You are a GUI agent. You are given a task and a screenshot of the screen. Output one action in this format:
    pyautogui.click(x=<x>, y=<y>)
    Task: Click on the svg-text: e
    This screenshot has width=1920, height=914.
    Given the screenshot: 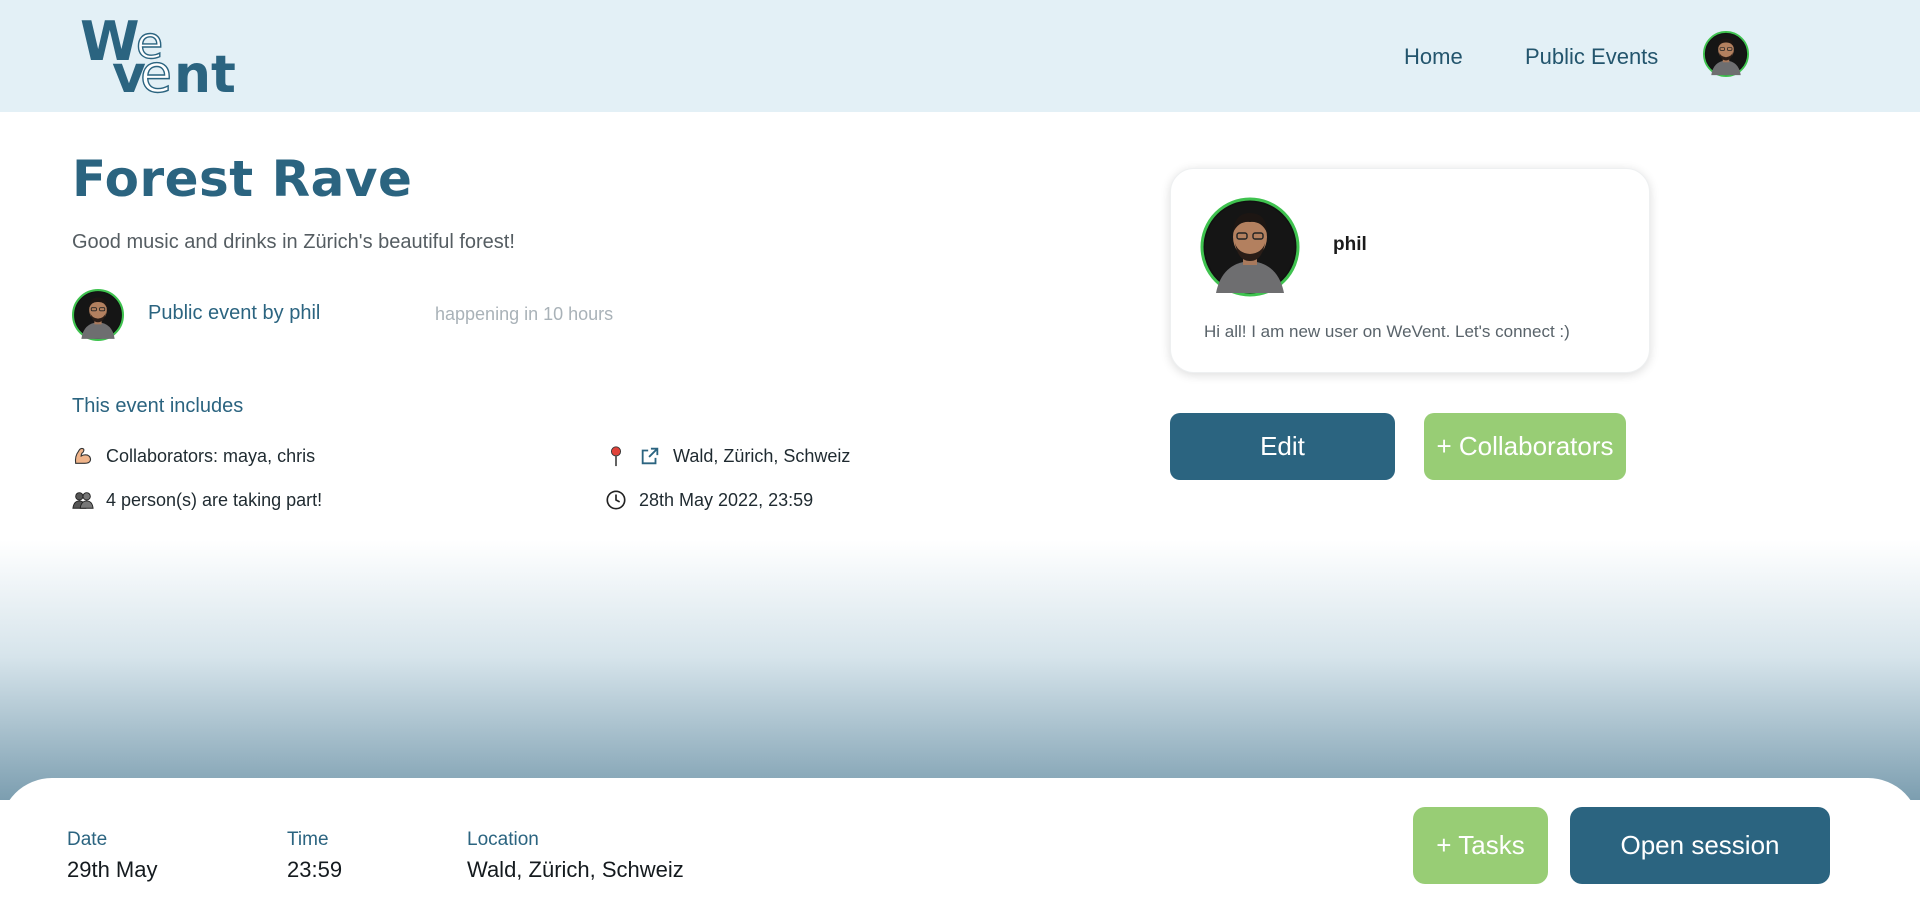 What is the action you would take?
    pyautogui.click(x=156, y=71)
    